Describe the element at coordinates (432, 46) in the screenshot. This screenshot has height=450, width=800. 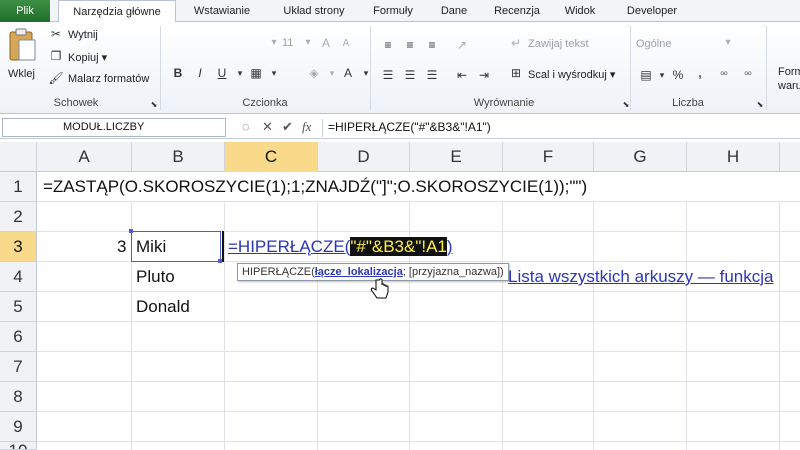
I see `align-bottom-icon: ≡` at that location.